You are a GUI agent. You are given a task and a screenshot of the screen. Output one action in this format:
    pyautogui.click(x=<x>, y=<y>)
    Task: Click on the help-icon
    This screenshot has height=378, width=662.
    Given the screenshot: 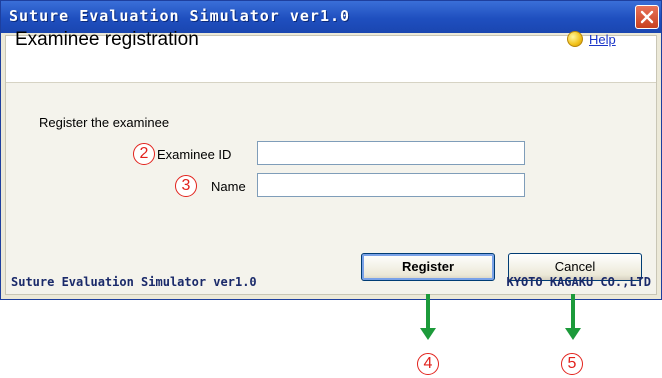 What is the action you would take?
    pyautogui.click(x=575, y=39)
    